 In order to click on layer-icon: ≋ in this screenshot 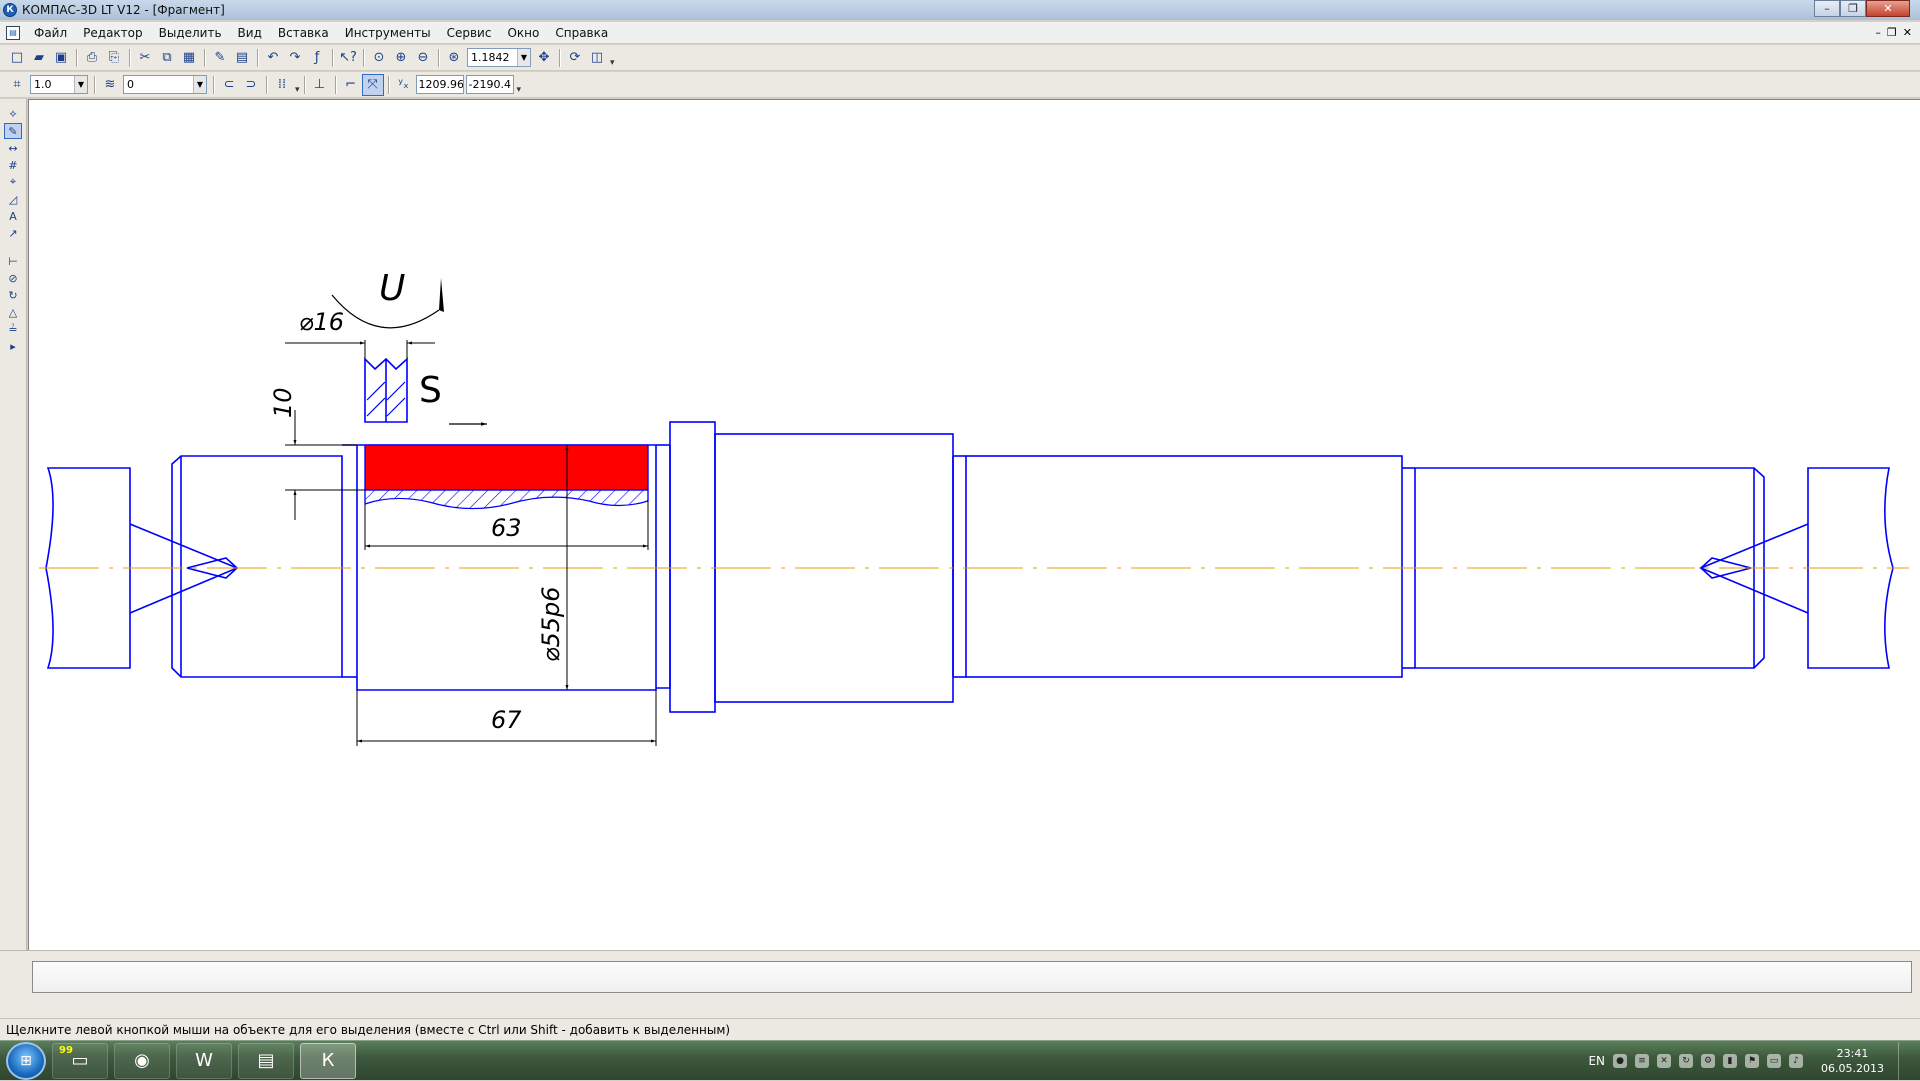, I will do `click(110, 85)`.